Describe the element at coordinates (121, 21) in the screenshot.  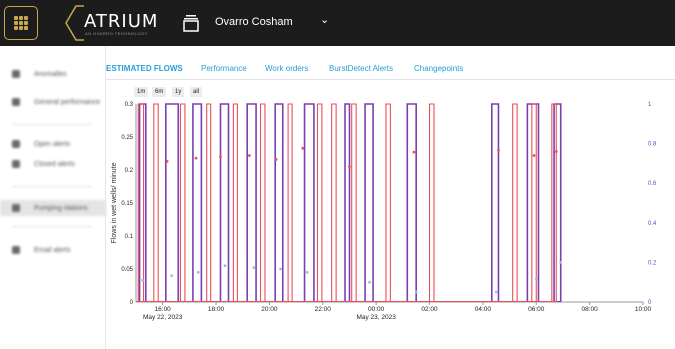
I see `logo-text: ATRIUM` at that location.